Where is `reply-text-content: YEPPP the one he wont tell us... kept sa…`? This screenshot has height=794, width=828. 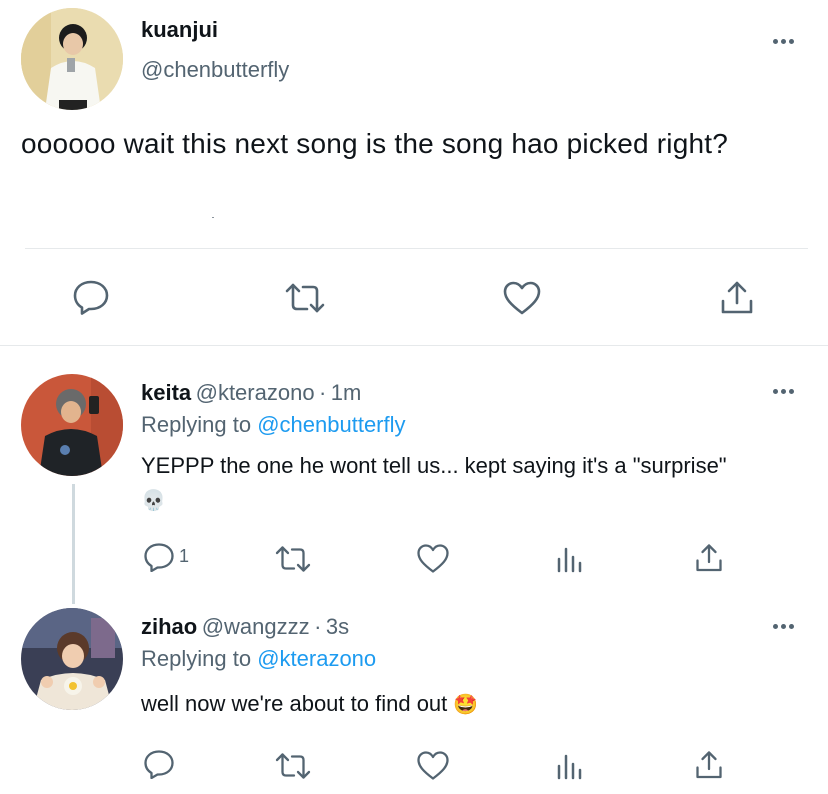
reply-text-content: YEPPP the one he wont tell us... kept sa… is located at coordinates (434, 465).